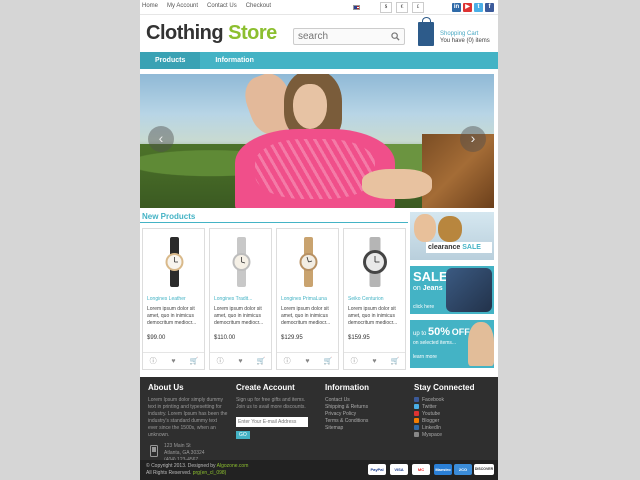  Describe the element at coordinates (386, 7) in the screenshot. I see `currency-dollar-button: $` at that location.